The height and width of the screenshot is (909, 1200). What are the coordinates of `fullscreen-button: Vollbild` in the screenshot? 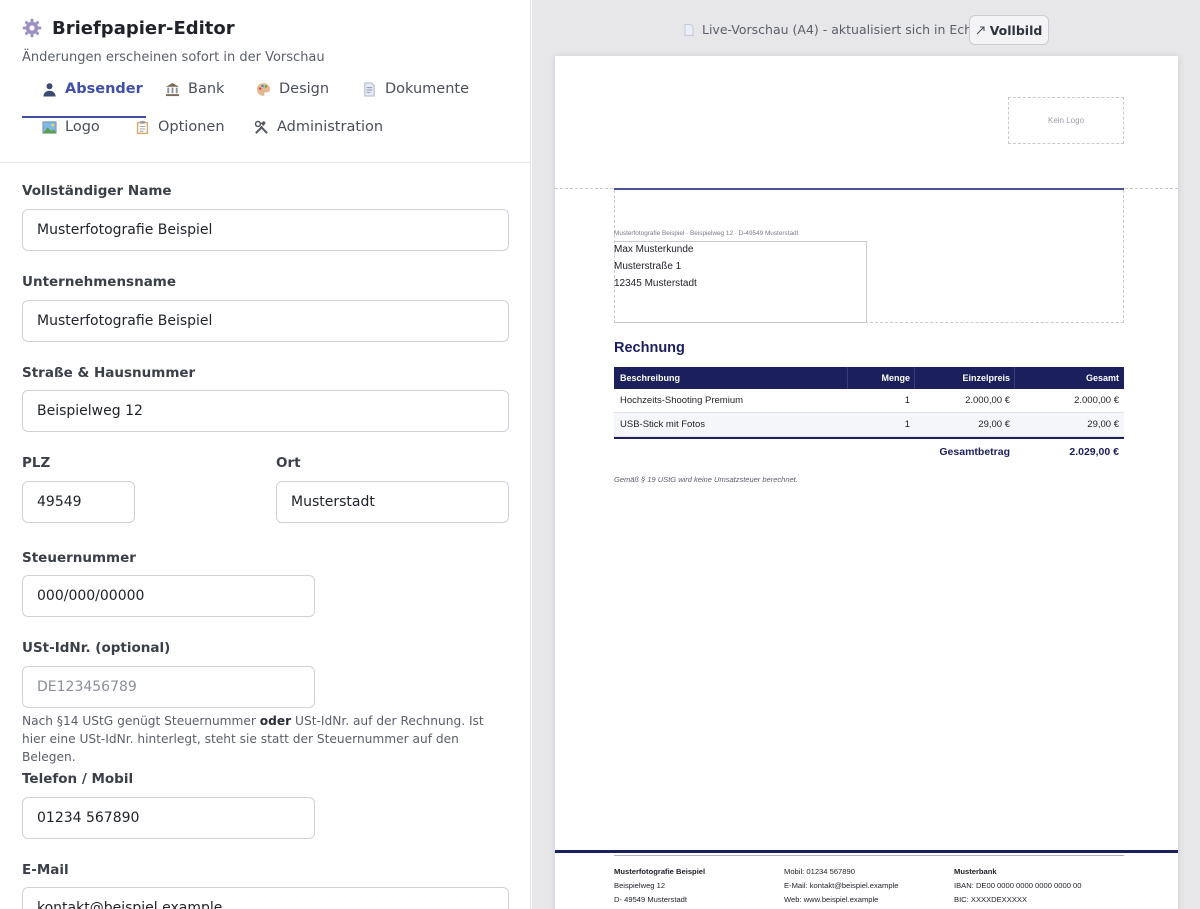 It's located at (1009, 30).